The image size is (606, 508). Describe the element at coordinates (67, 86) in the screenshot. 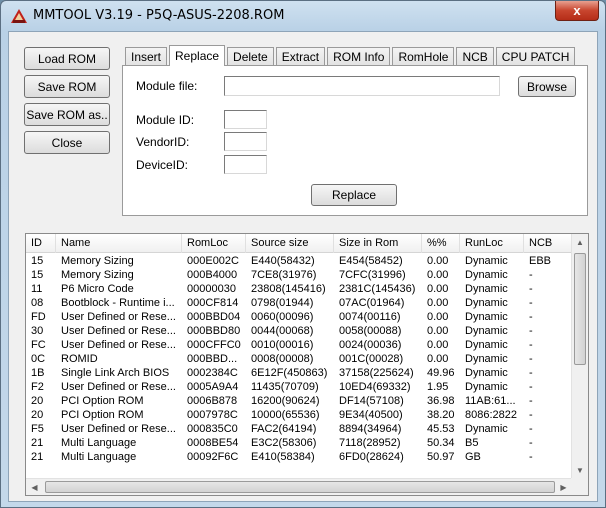

I see `save-rom-button: Save ROM` at that location.